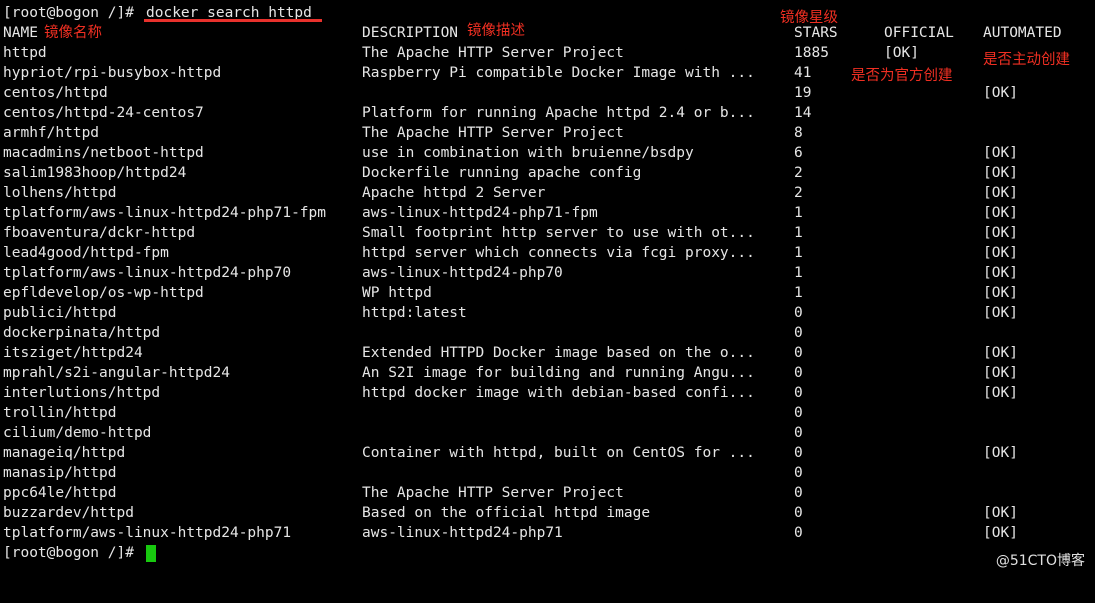  What do you see at coordinates (99, 233) in the screenshot?
I see `row-name: fboaventura/dckr-httpd` at bounding box center [99, 233].